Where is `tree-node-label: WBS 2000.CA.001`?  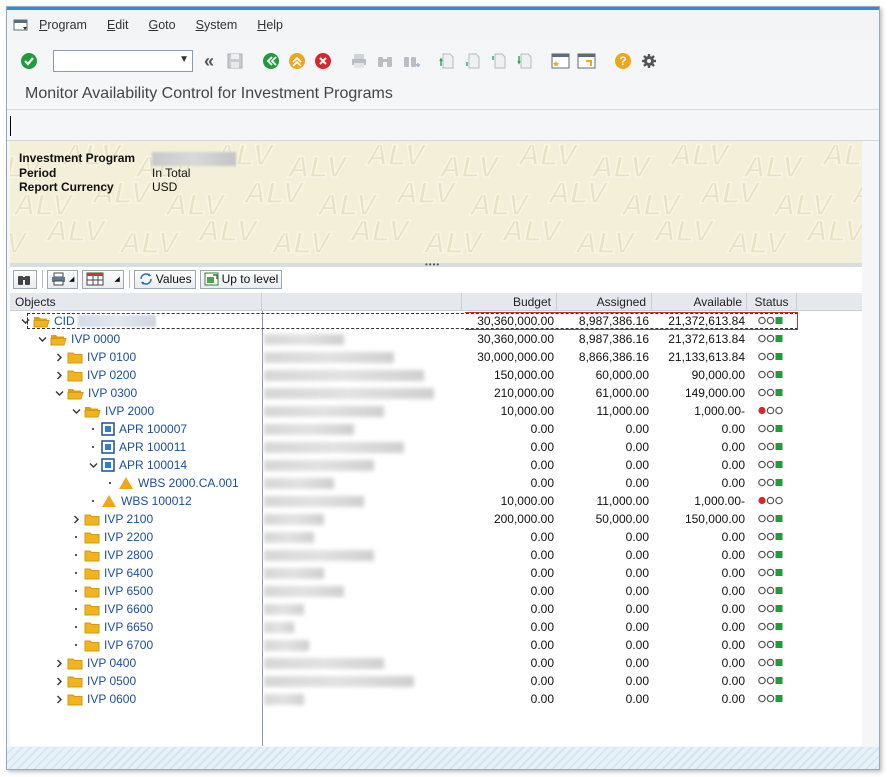 tree-node-label: WBS 2000.CA.001 is located at coordinates (188, 483).